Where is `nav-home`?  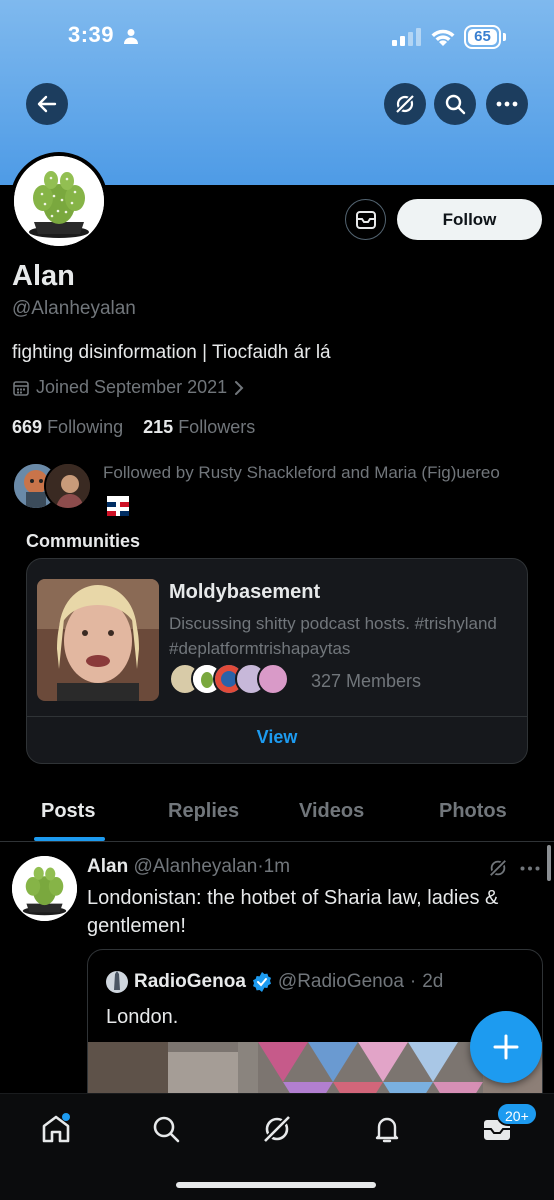 nav-home is located at coordinates (56, 1129).